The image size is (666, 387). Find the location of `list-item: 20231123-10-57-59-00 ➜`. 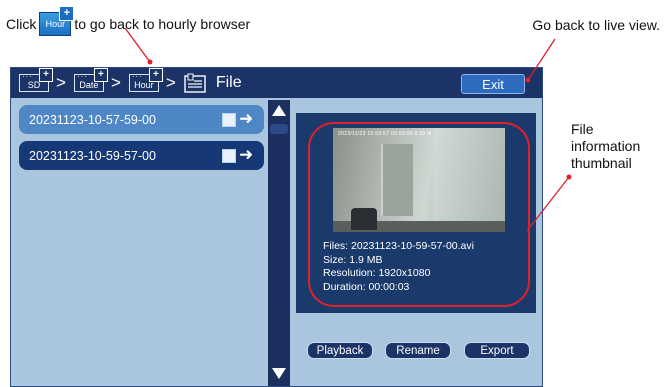

list-item: 20231123-10-57-59-00 ➜ is located at coordinates (141, 119).